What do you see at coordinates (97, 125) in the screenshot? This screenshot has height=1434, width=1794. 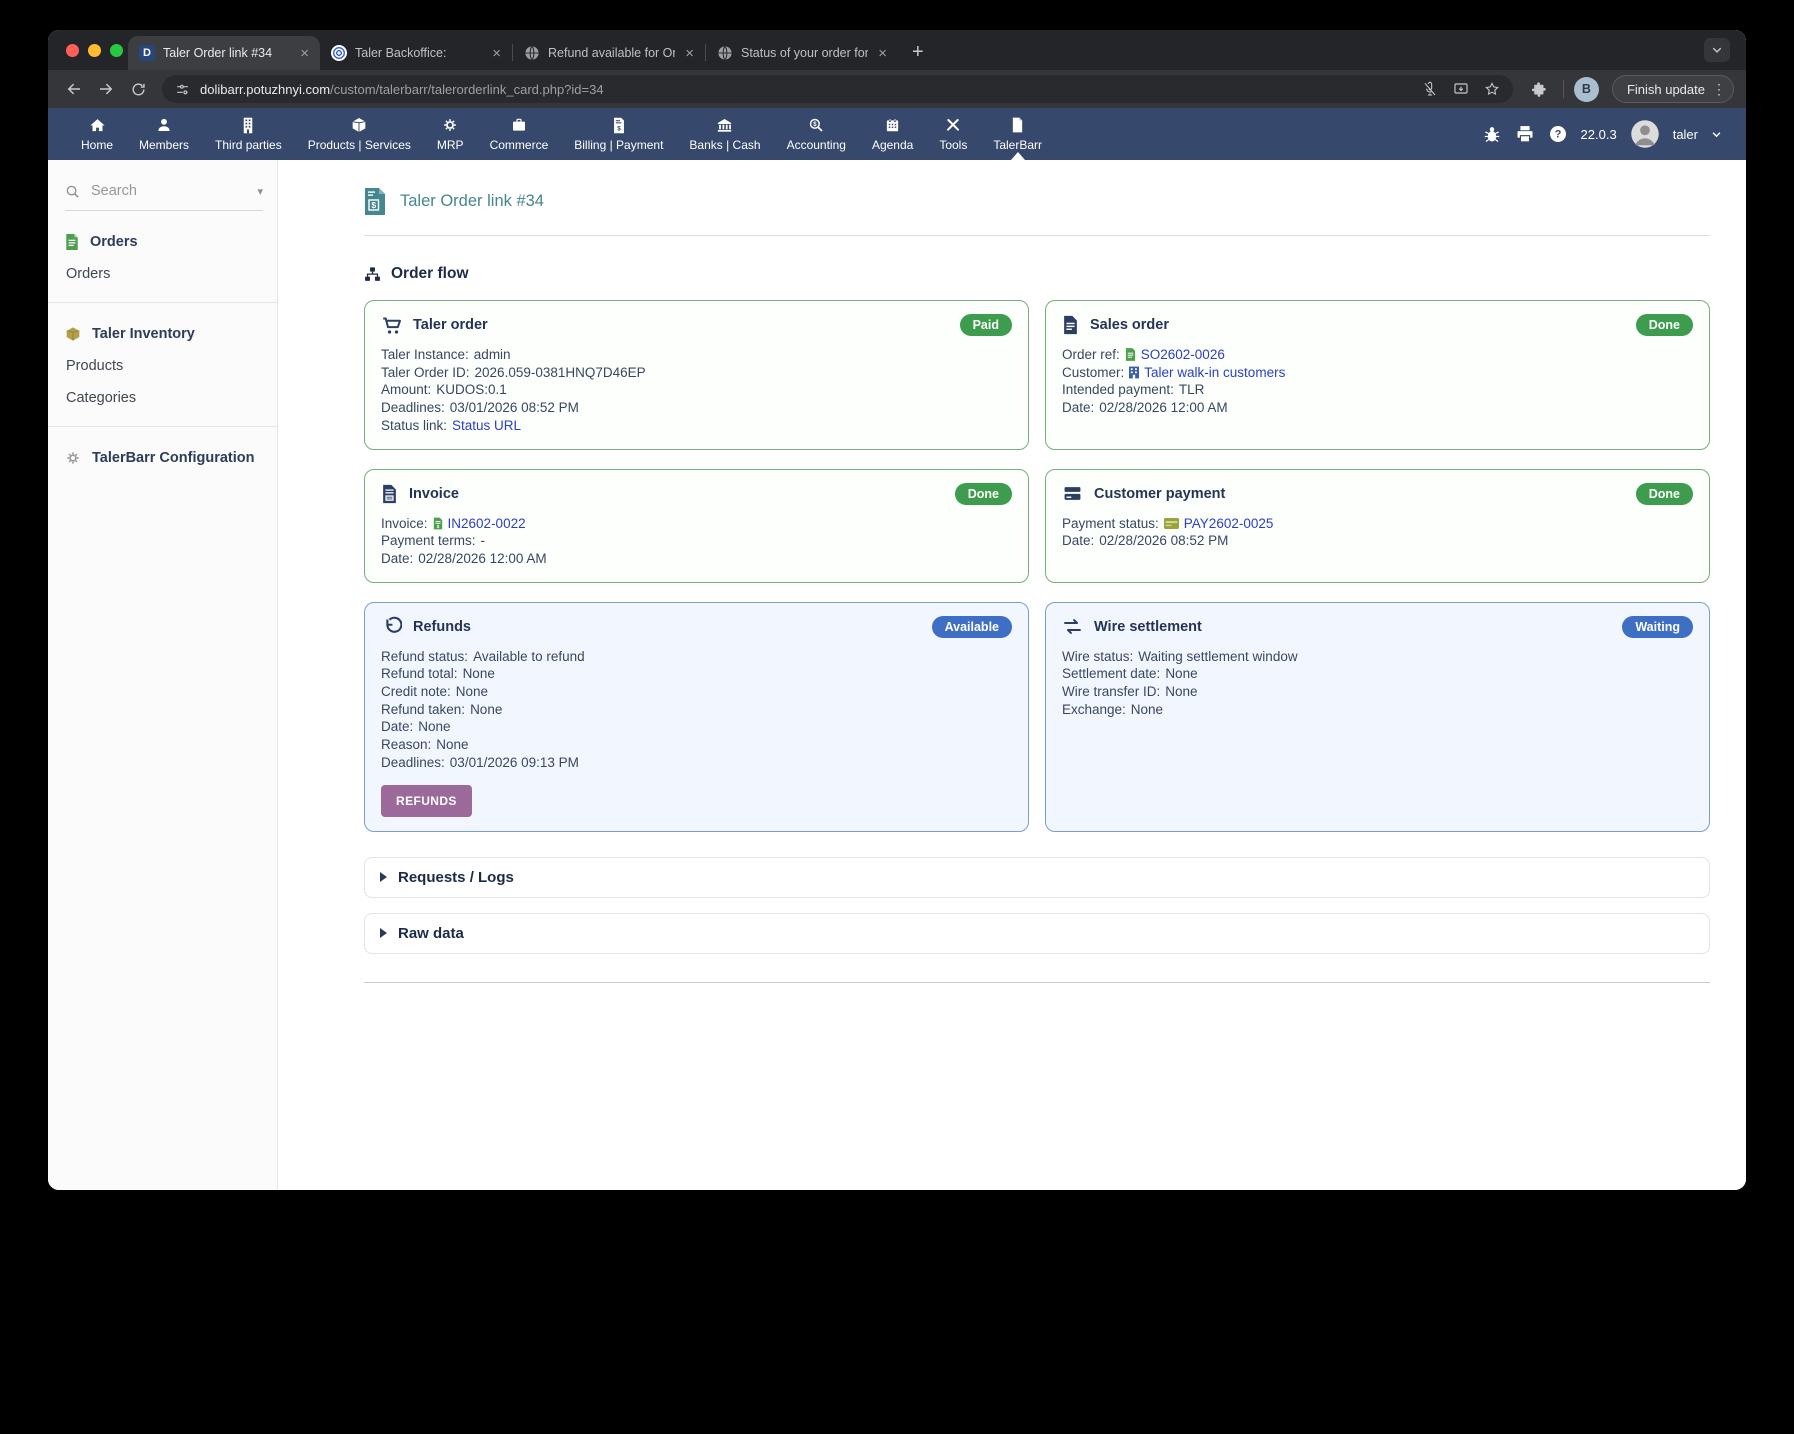 I see `home-icon` at bounding box center [97, 125].